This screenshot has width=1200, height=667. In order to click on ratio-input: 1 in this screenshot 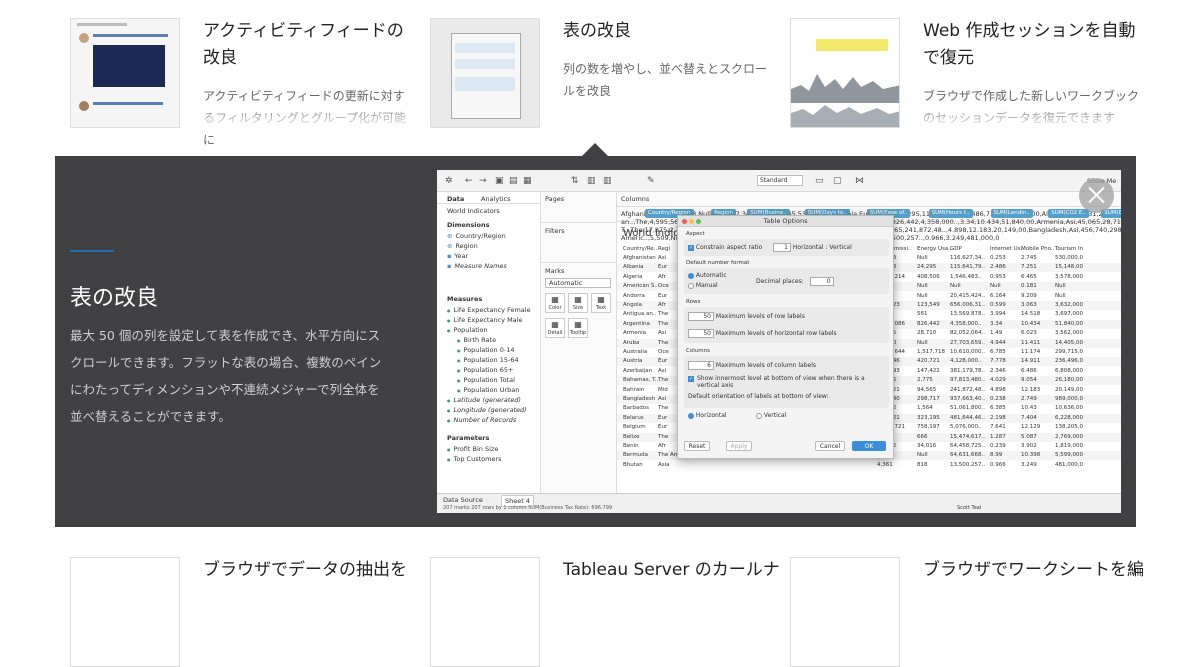, I will do `click(782, 247)`.